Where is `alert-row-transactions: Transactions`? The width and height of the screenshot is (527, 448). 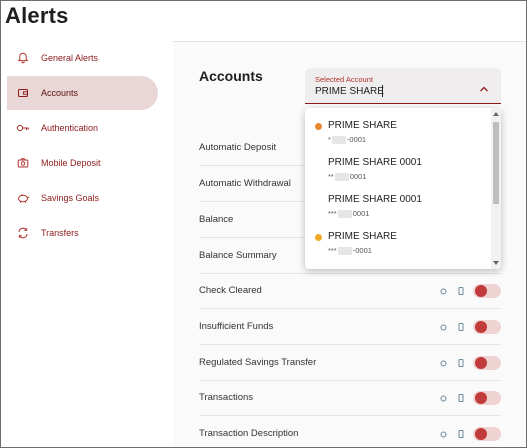 alert-row-transactions: Transactions is located at coordinates (350, 398).